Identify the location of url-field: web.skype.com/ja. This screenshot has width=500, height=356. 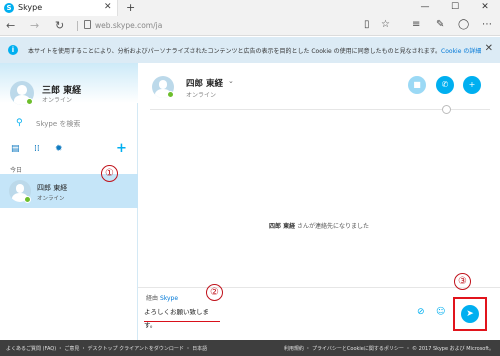
(128, 25).